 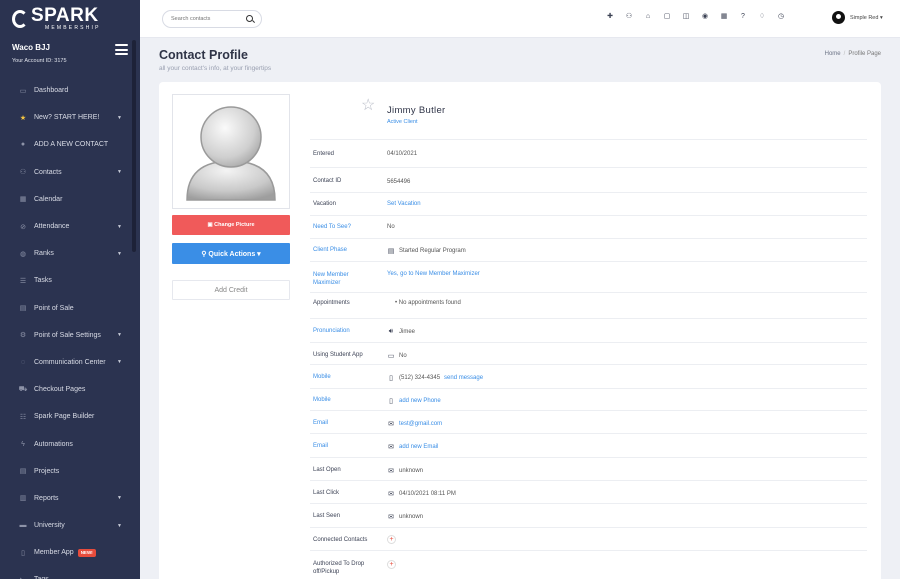 I want to click on field-label: Client Phase, so click(x=330, y=250).